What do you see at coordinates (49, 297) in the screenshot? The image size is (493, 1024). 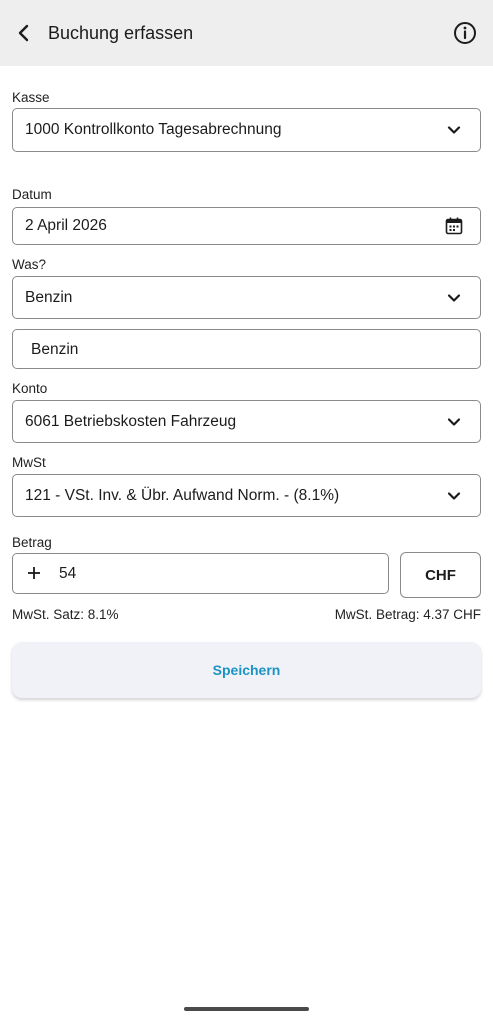 I see `was-value: Benzin` at bounding box center [49, 297].